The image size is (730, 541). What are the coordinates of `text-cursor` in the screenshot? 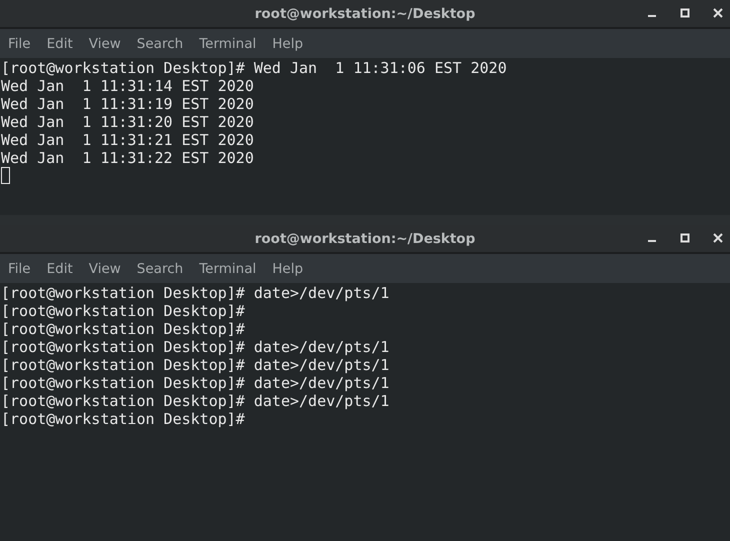 It's located at (5, 175).